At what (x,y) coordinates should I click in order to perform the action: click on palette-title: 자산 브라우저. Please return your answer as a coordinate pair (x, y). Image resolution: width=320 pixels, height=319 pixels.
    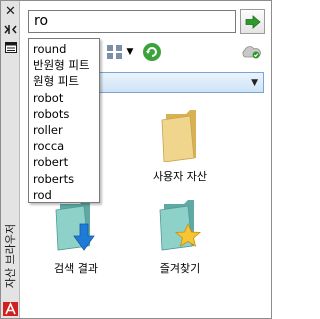
    Looking at the image, I should click on (10, 256).